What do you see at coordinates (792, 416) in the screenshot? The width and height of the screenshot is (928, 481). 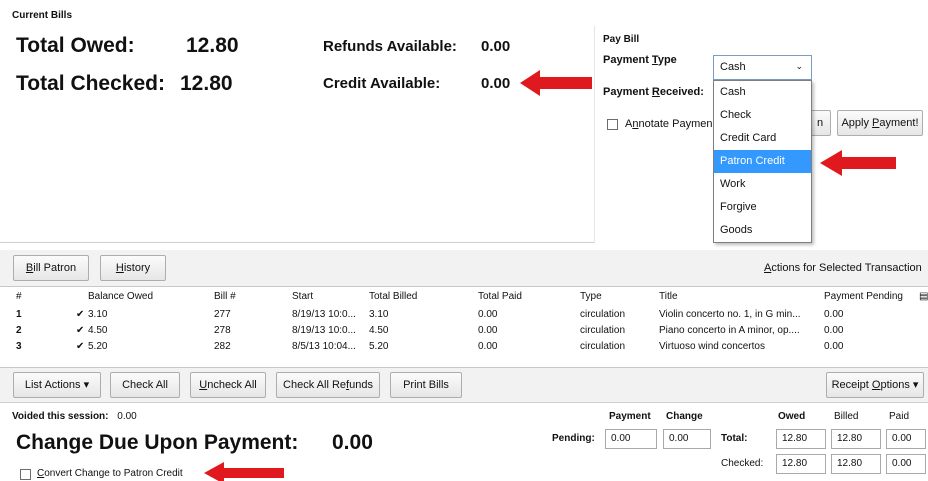 I see `owed-header: Owed` at bounding box center [792, 416].